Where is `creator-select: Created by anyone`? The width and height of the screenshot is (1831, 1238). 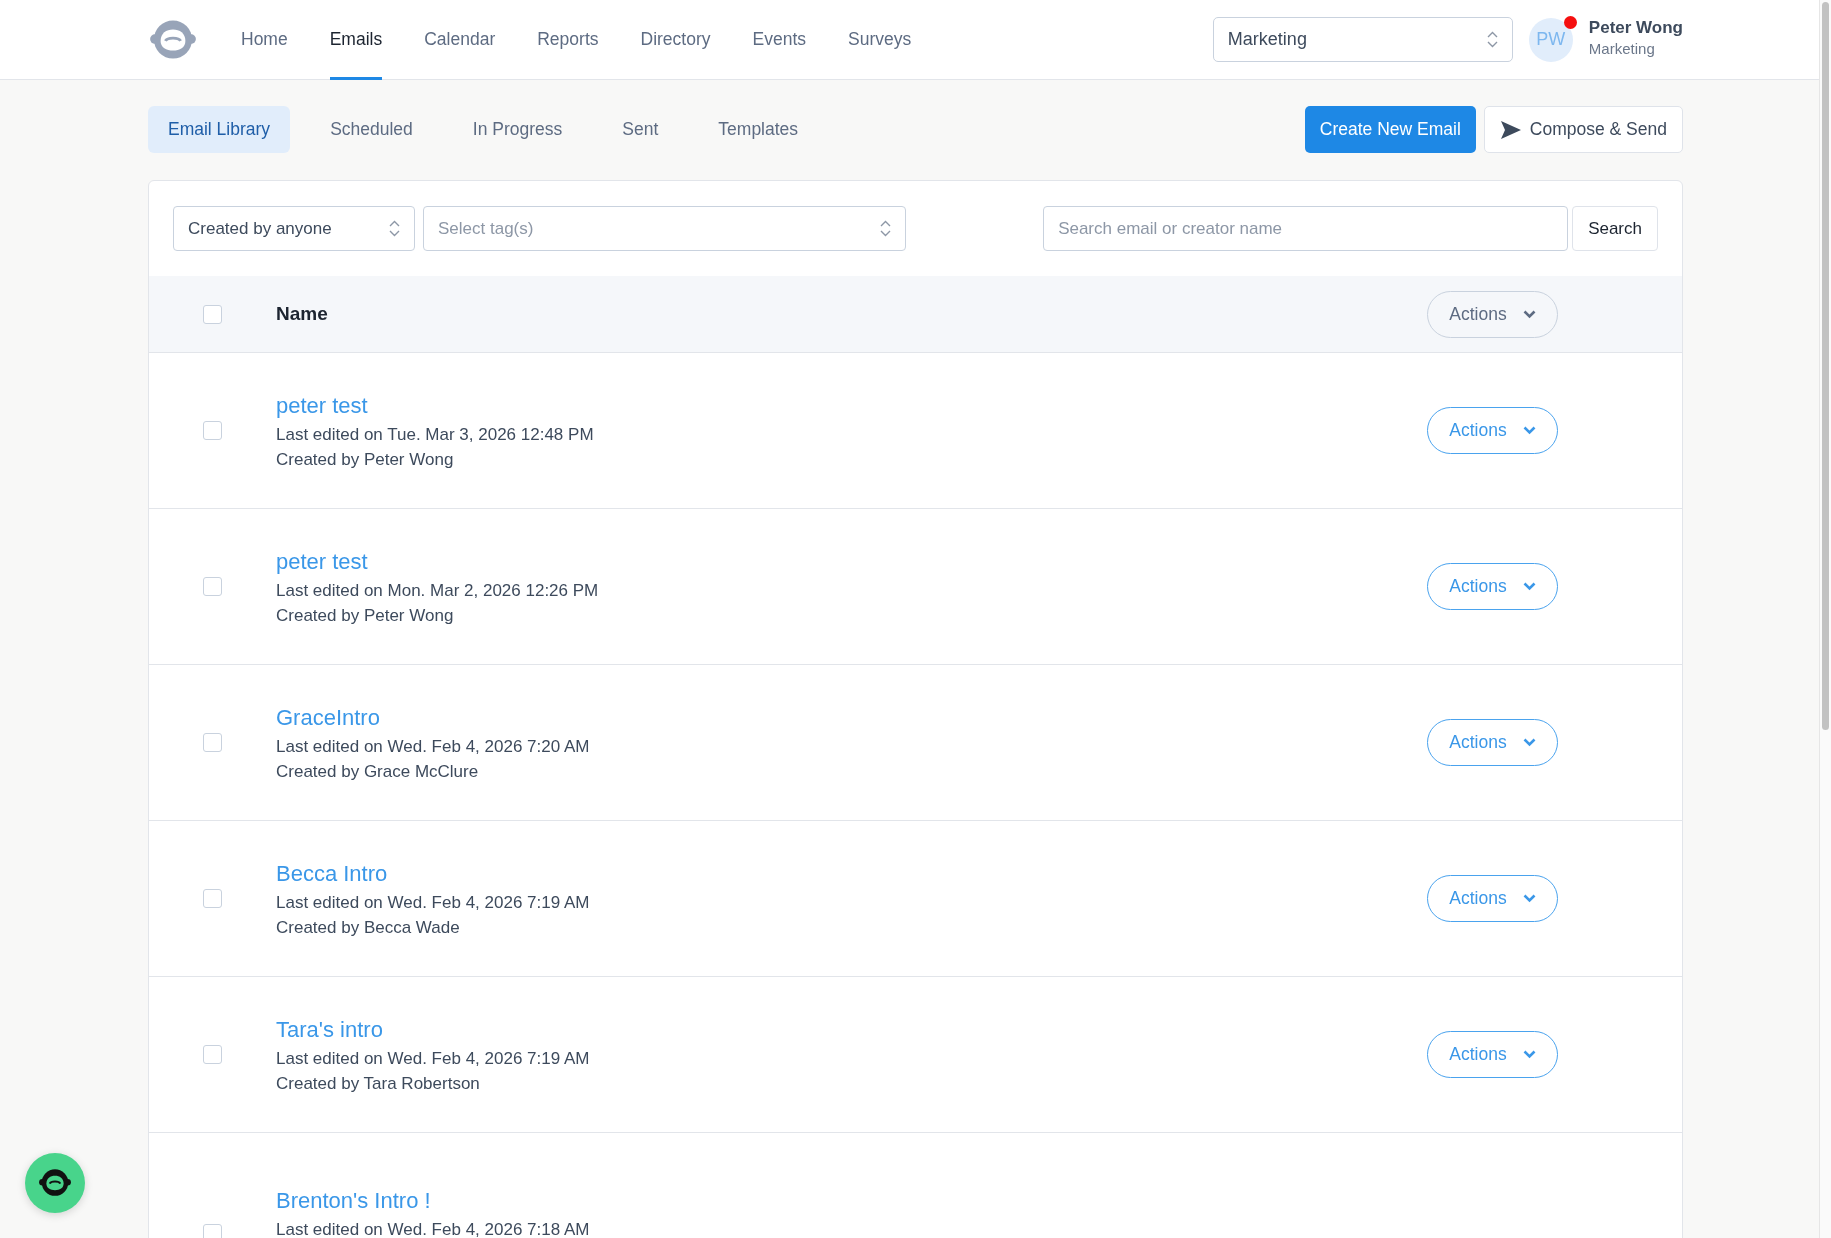 creator-select: Created by anyone is located at coordinates (294, 228).